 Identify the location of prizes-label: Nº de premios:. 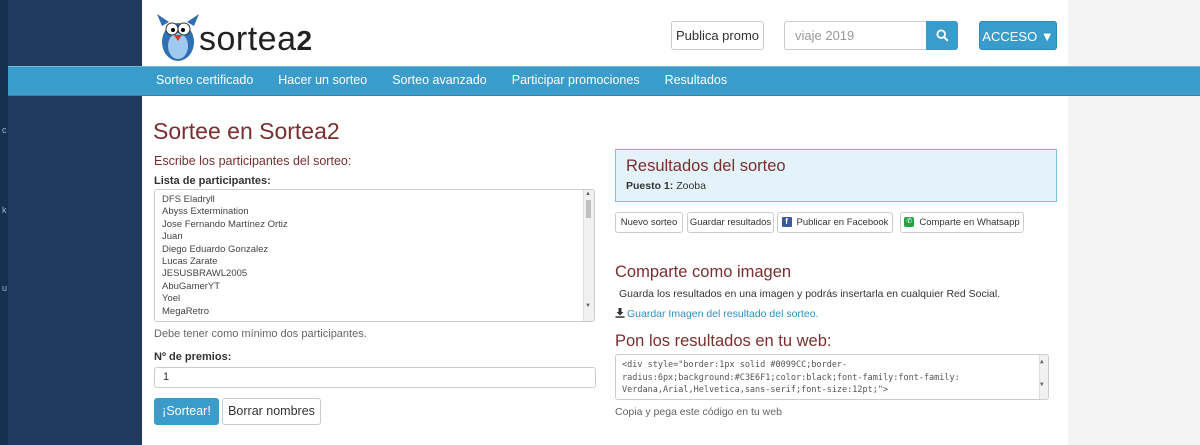
(193, 357).